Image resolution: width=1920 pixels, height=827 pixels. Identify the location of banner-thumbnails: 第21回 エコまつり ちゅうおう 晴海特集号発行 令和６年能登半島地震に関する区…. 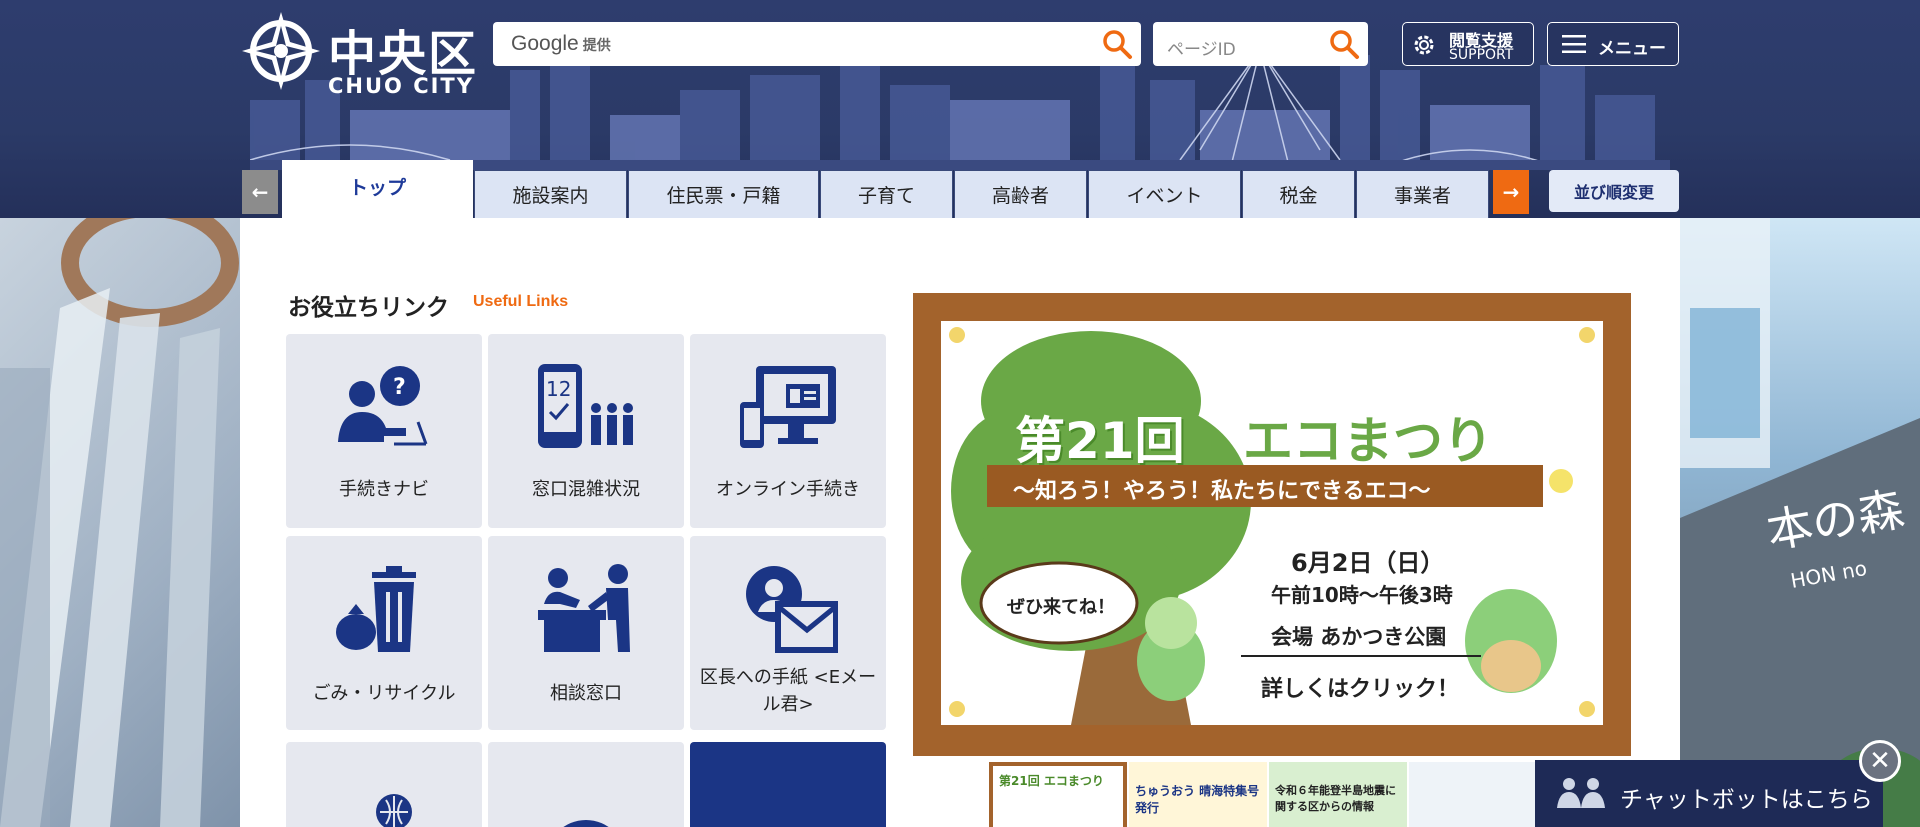
(1289, 794).